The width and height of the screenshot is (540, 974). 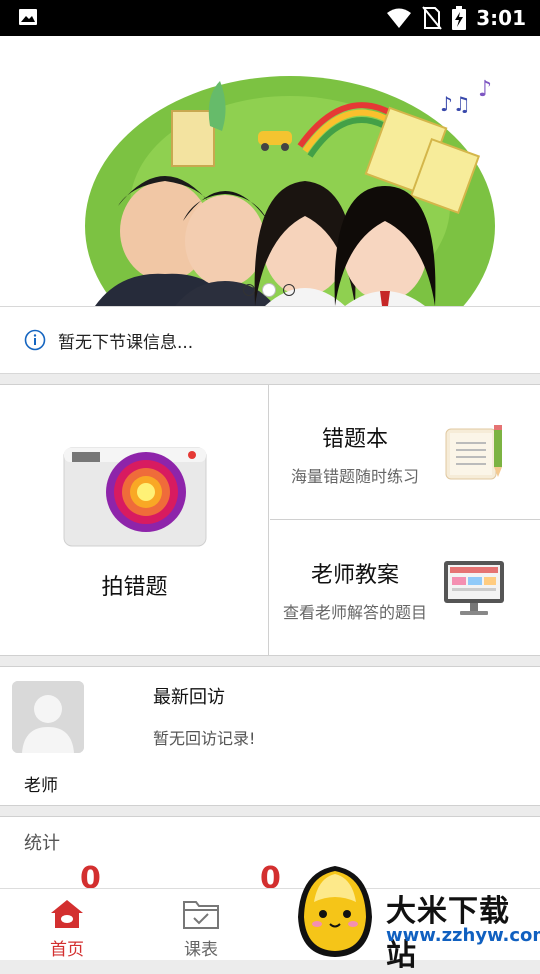 What do you see at coordinates (399, 18) in the screenshot?
I see `wifi-icon` at bounding box center [399, 18].